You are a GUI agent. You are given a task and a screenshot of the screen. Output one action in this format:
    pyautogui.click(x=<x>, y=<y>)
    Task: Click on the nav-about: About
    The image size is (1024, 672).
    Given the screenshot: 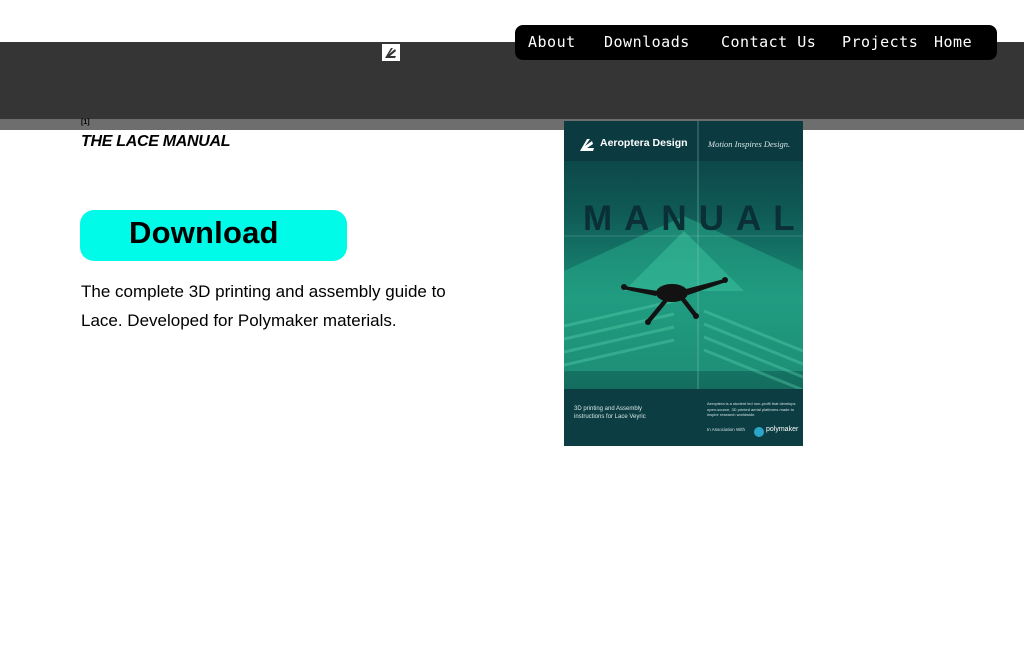 What is the action you would take?
    pyautogui.click(x=552, y=42)
    